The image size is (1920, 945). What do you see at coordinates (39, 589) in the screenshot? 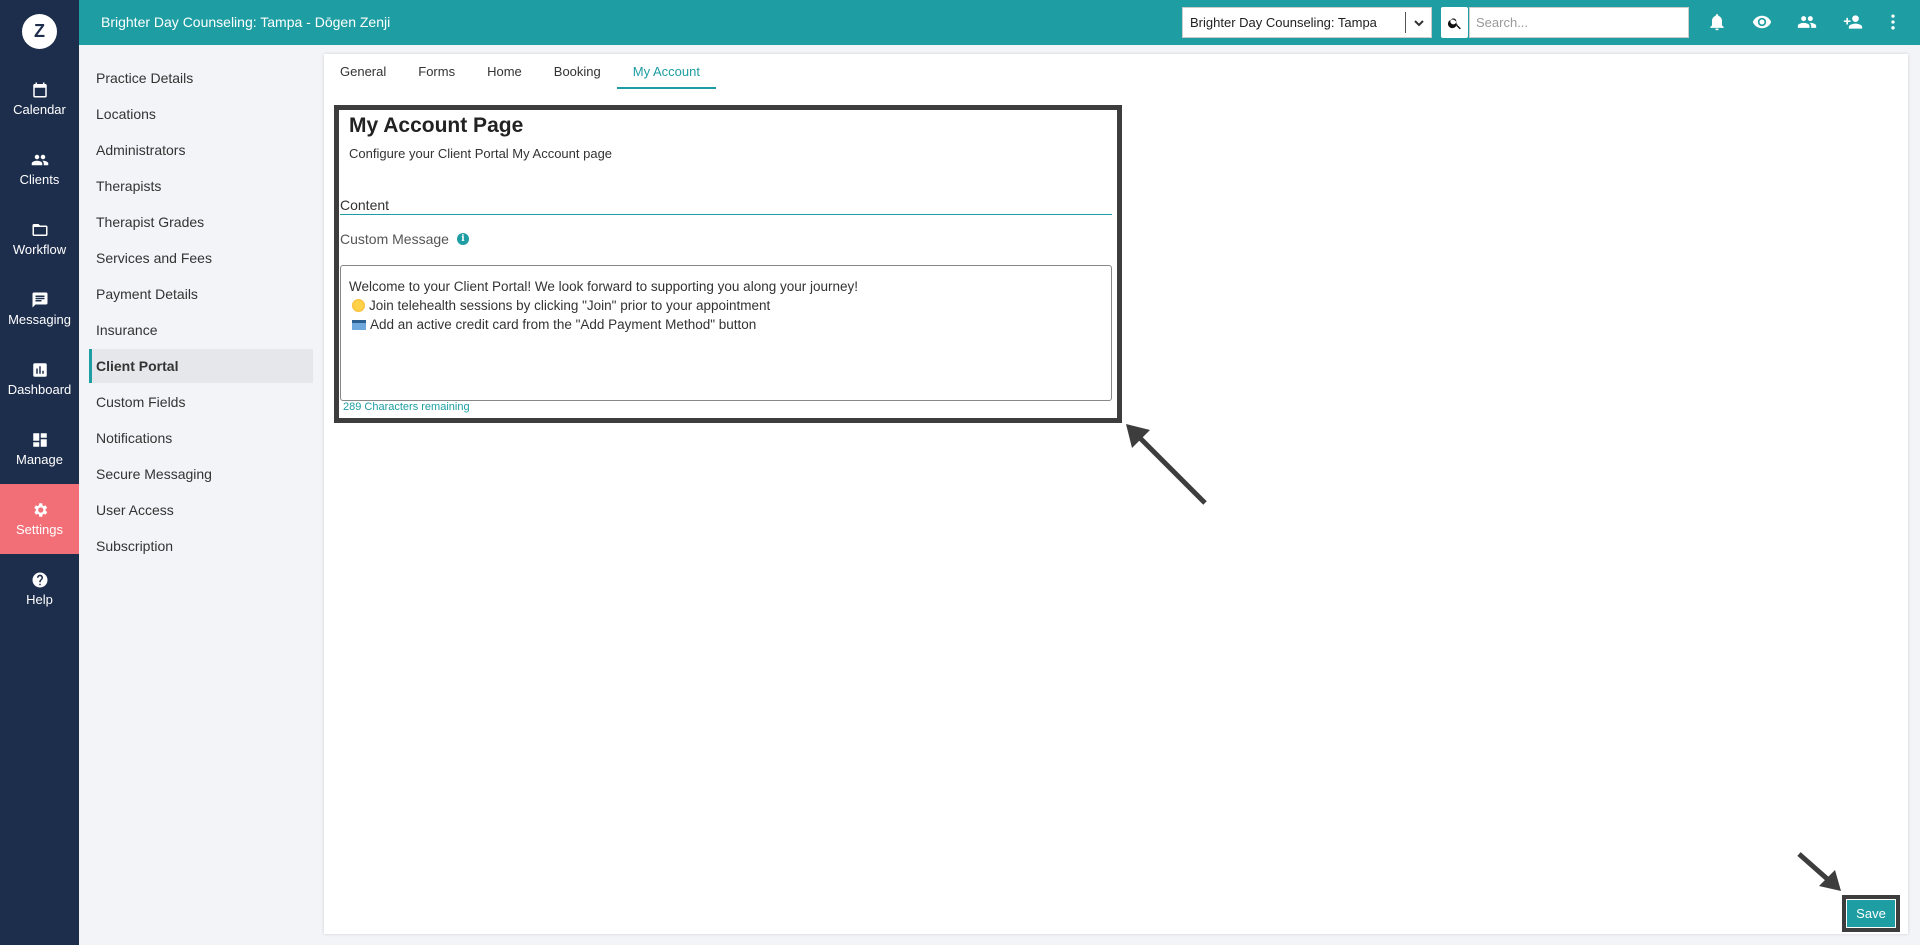
I see `rail-item-help: Help` at bounding box center [39, 589].